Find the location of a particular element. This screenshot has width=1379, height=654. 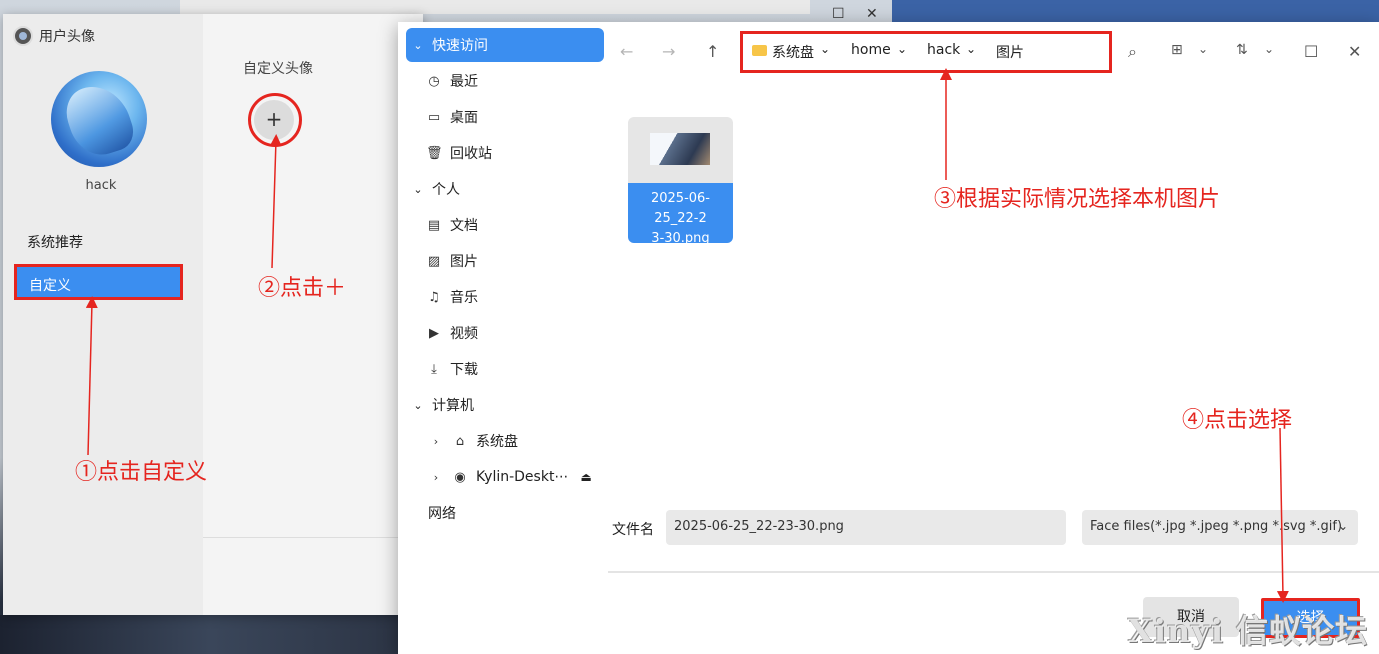

user-name: hack is located at coordinates (101, 185).